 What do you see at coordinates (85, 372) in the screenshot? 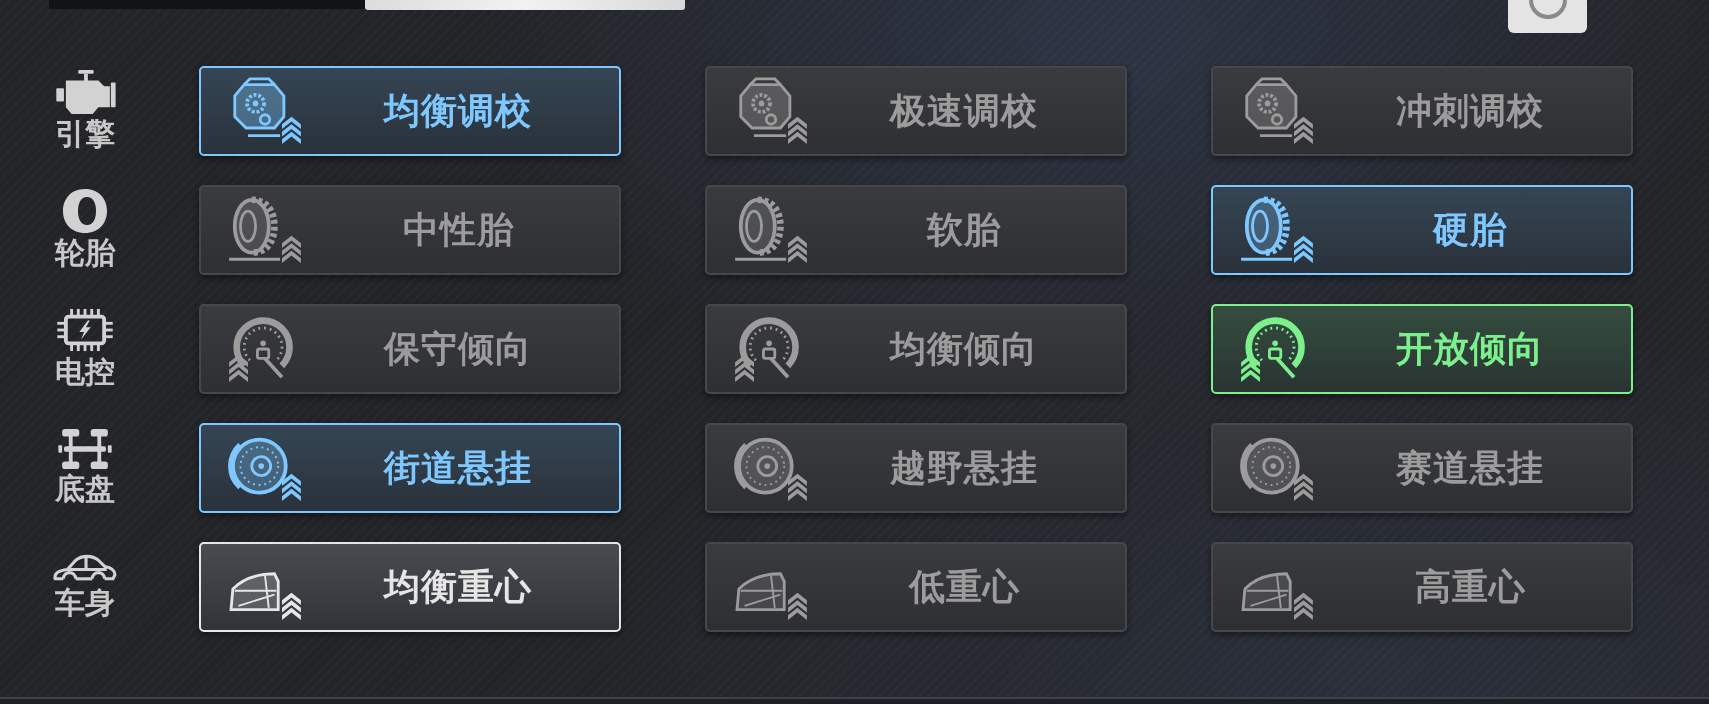
I see `category-label: 电控` at bounding box center [85, 372].